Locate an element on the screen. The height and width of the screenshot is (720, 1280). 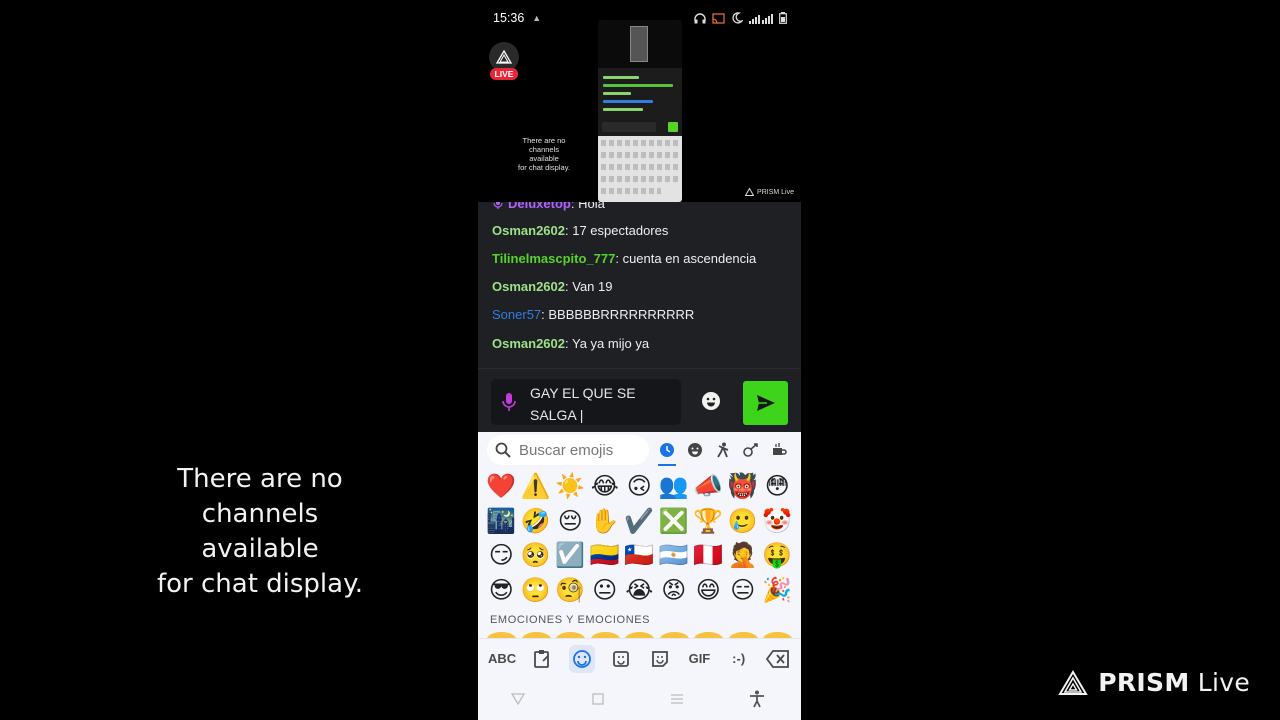
emoji-key: 🥺 is located at coordinates (536, 555).